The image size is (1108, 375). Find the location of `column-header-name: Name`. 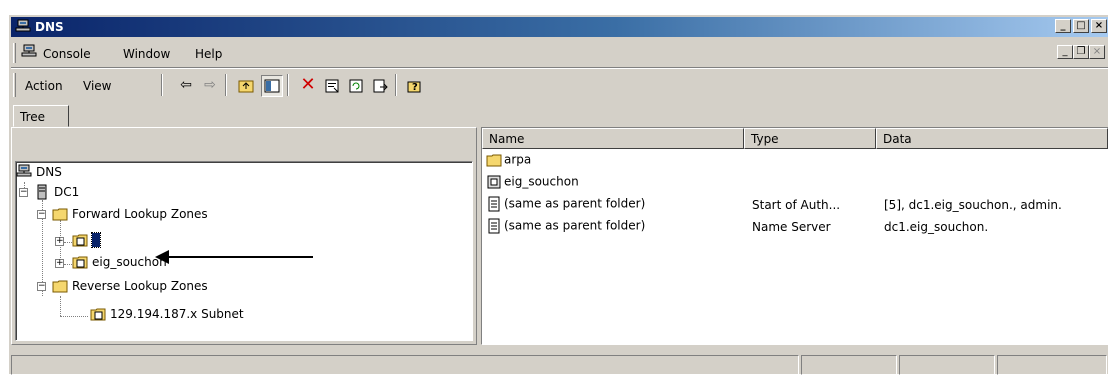

column-header-name: Name is located at coordinates (613, 138).